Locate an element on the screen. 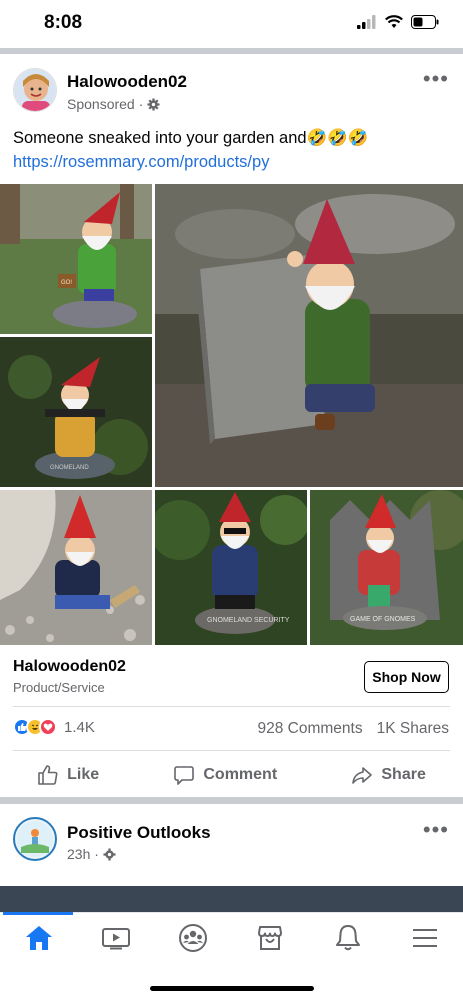 The image size is (463, 1000). thumbs-up-icon is located at coordinates (48, 775).